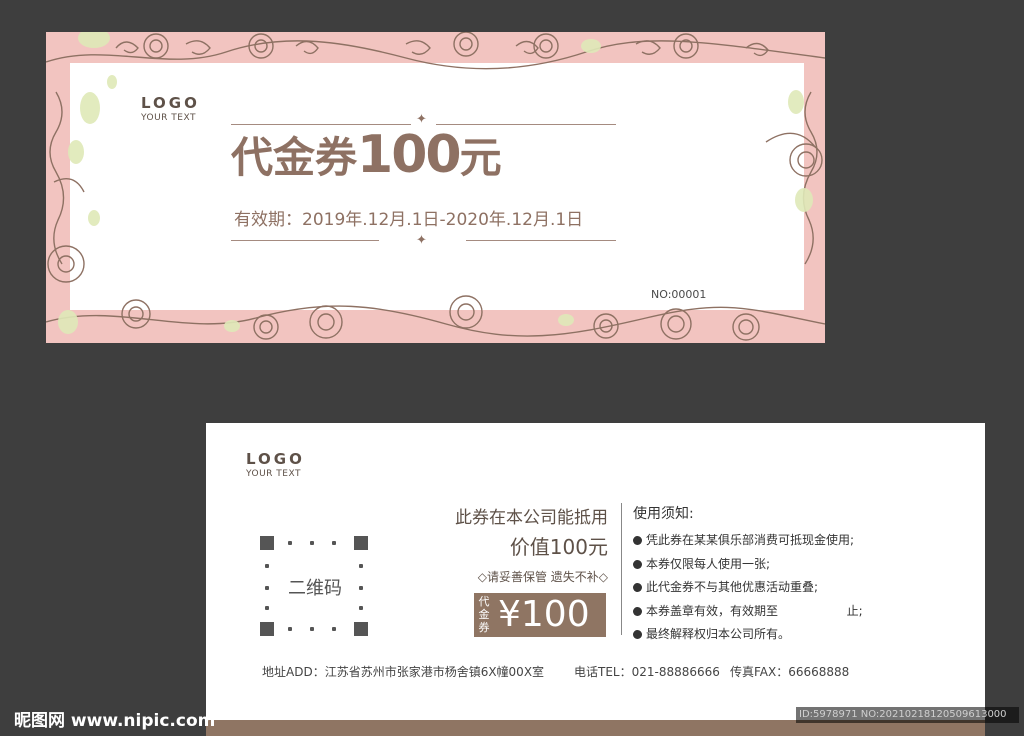 The height and width of the screenshot is (736, 1024). Describe the element at coordinates (558, 547) in the screenshot. I see `offset-line-2: 价值100元` at that location.